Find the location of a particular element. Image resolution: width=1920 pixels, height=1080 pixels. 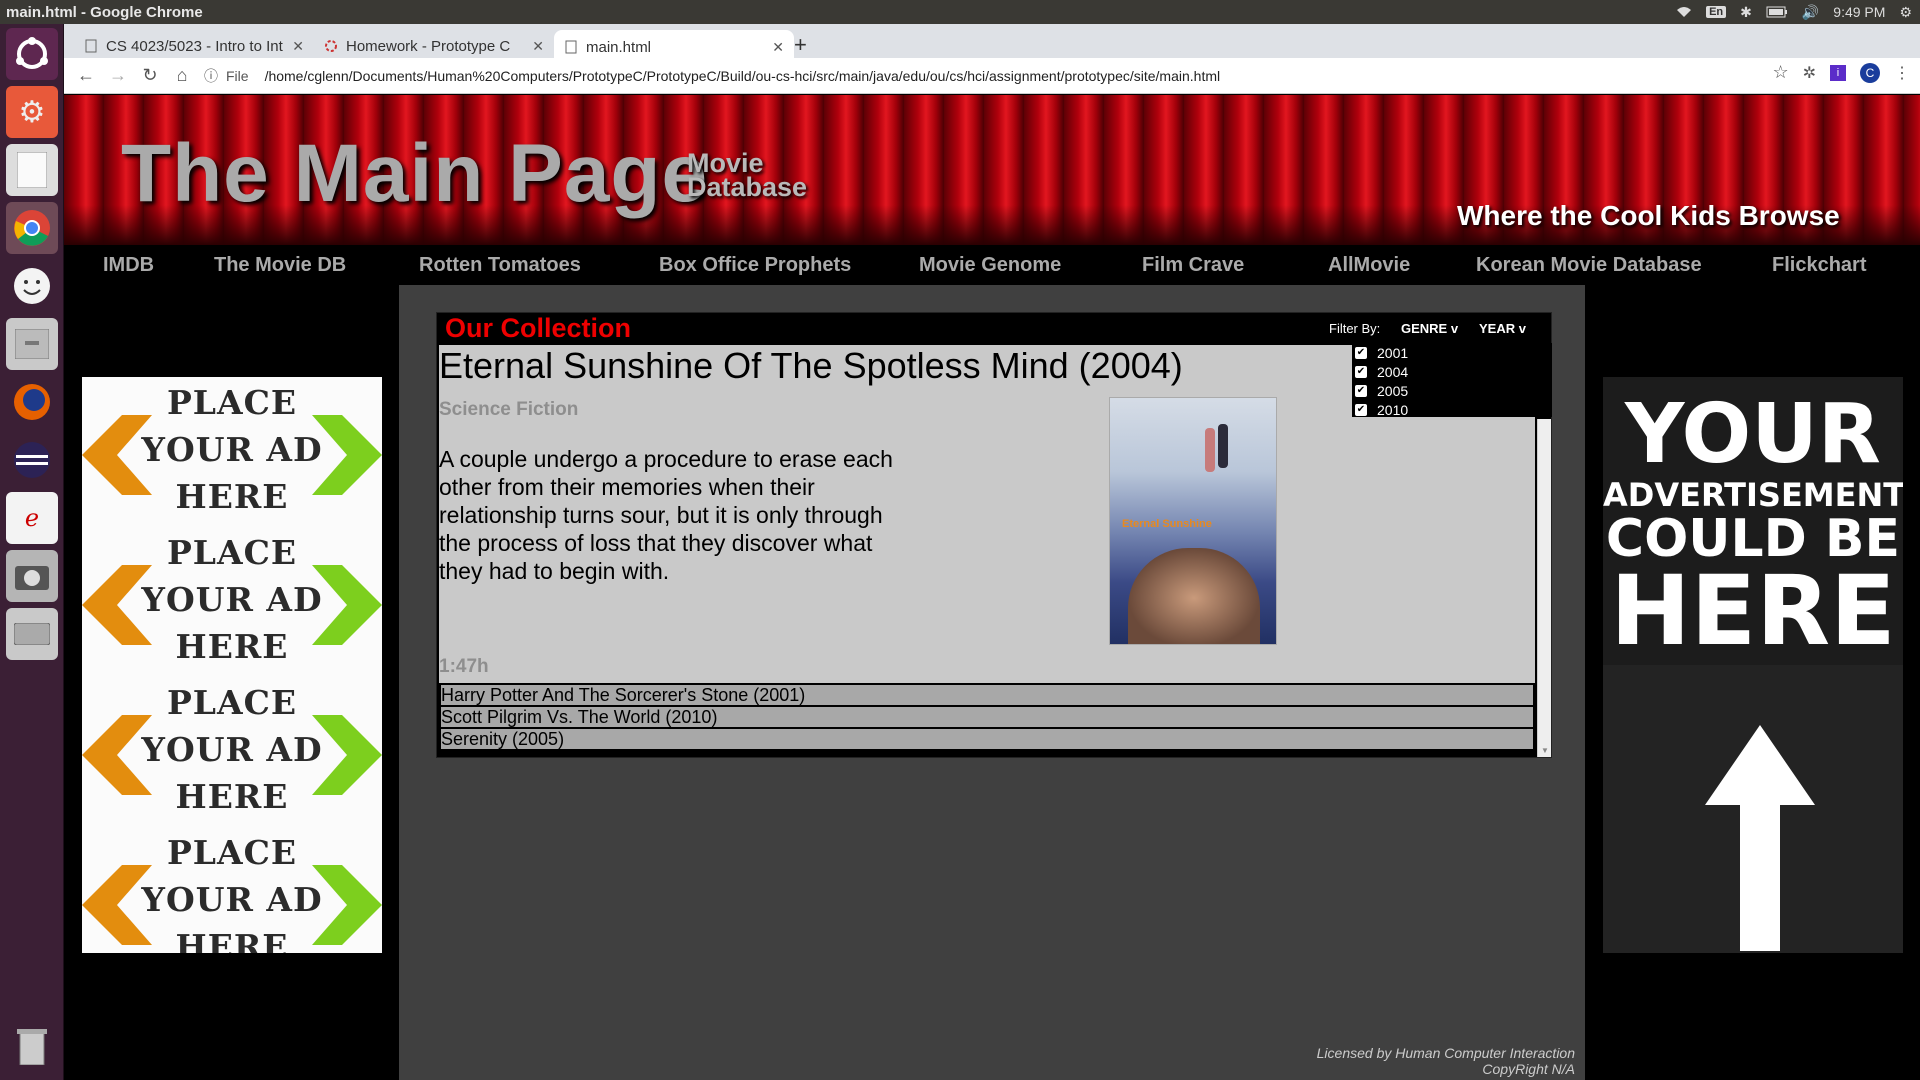

footer-license: Licensed by Human Computer Interaction is located at coordinates (1445, 1053).